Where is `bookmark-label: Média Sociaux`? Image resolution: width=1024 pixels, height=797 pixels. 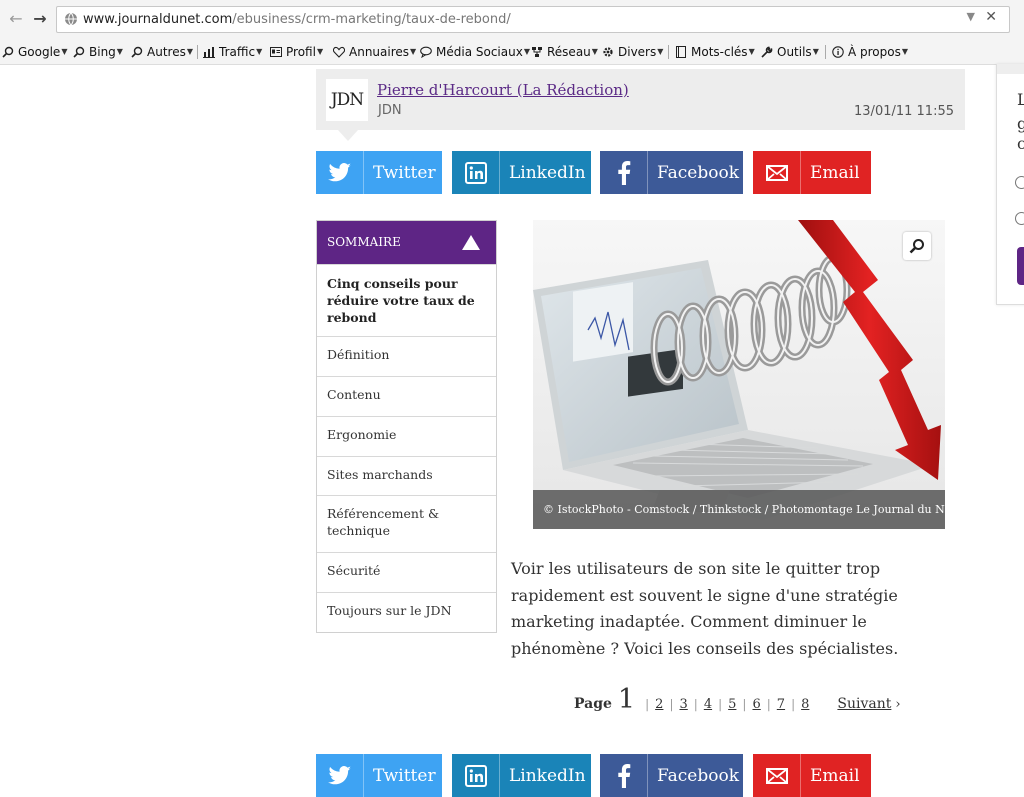 bookmark-label: Média Sociaux is located at coordinates (479, 52).